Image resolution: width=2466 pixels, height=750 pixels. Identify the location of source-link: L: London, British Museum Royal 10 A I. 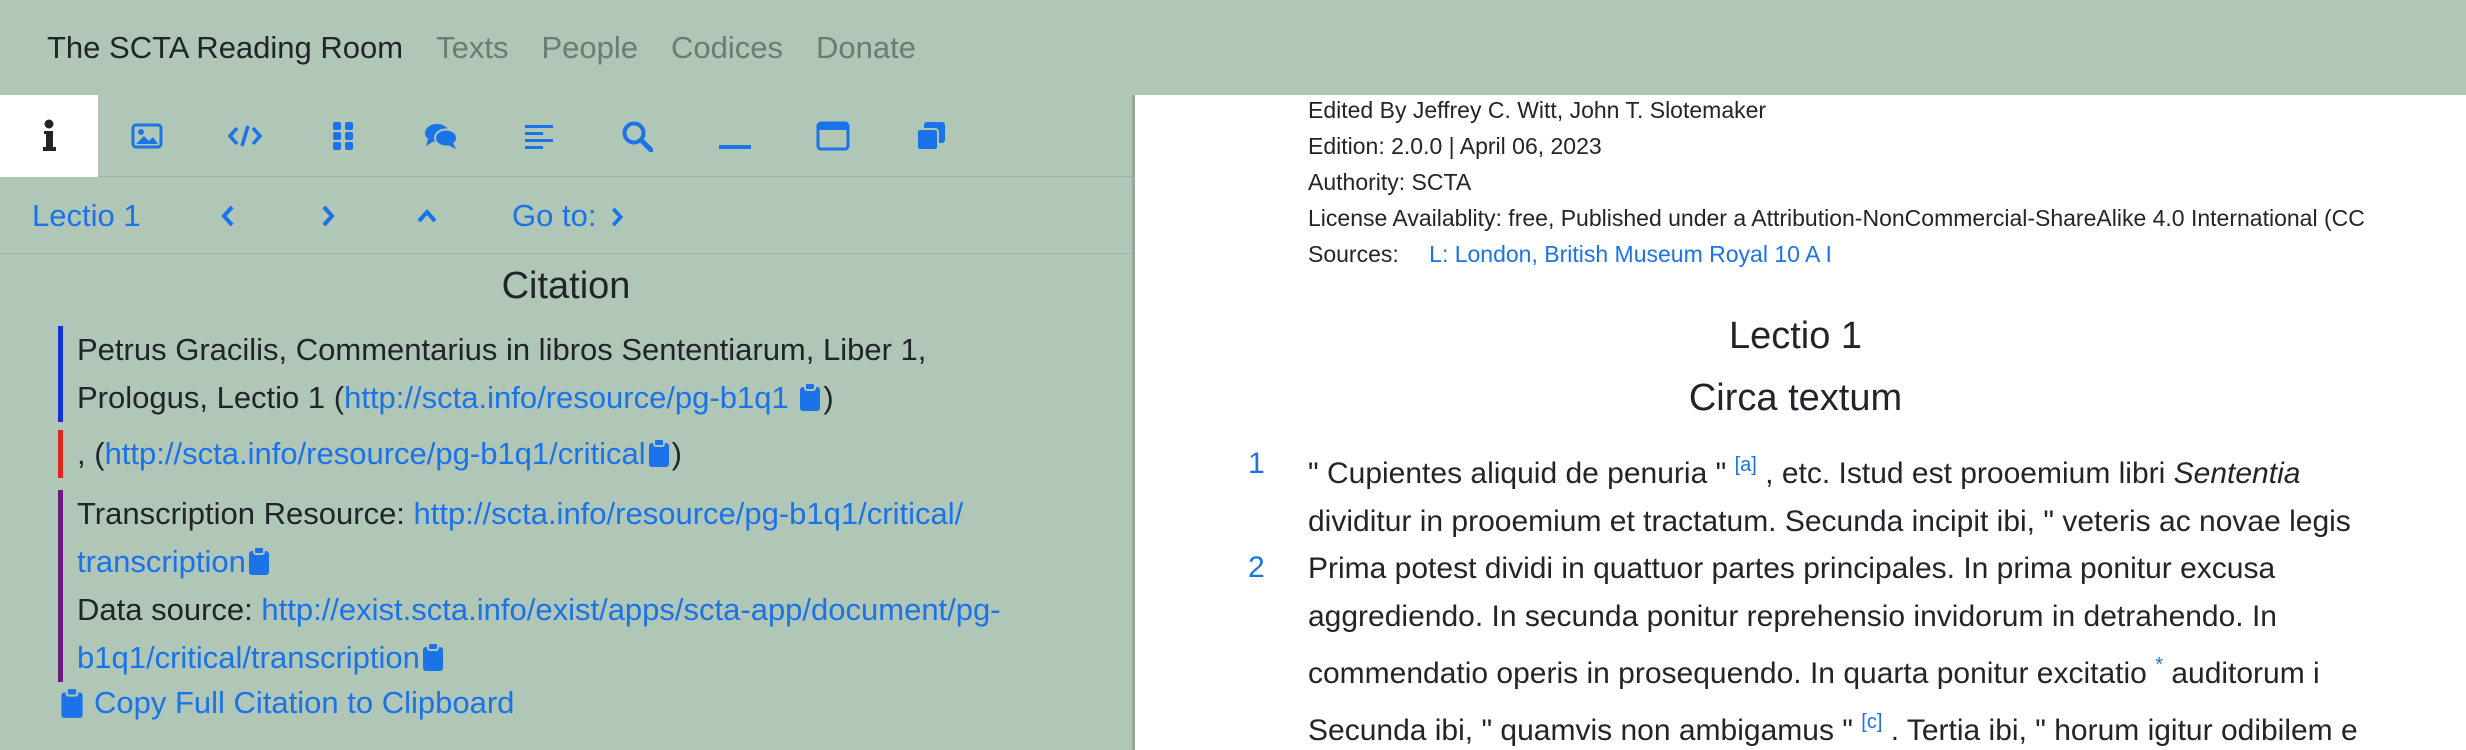
(1630, 254).